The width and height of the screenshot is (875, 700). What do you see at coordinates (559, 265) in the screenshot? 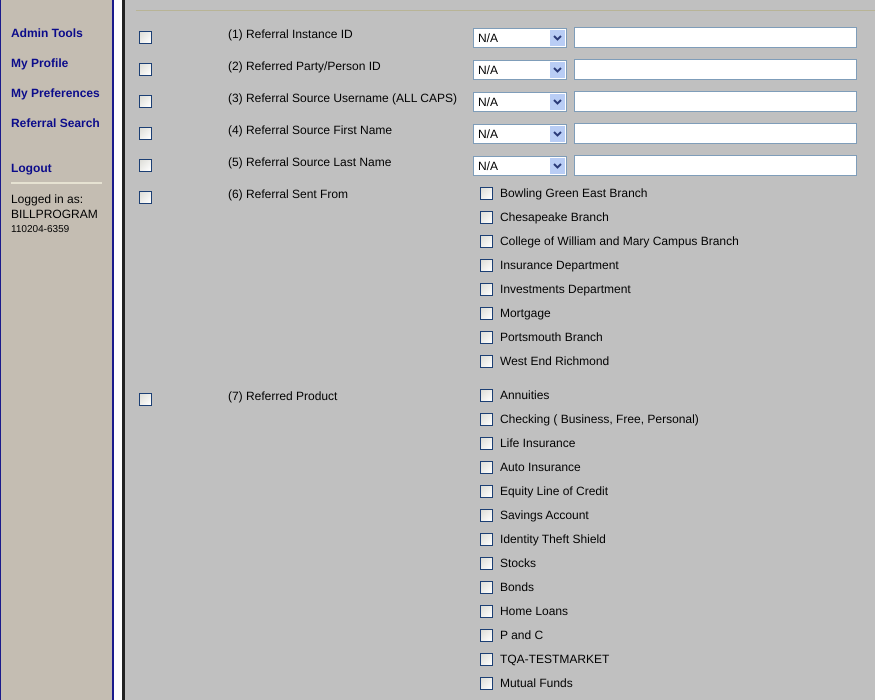
I see `option-label: Insurance Department` at bounding box center [559, 265].